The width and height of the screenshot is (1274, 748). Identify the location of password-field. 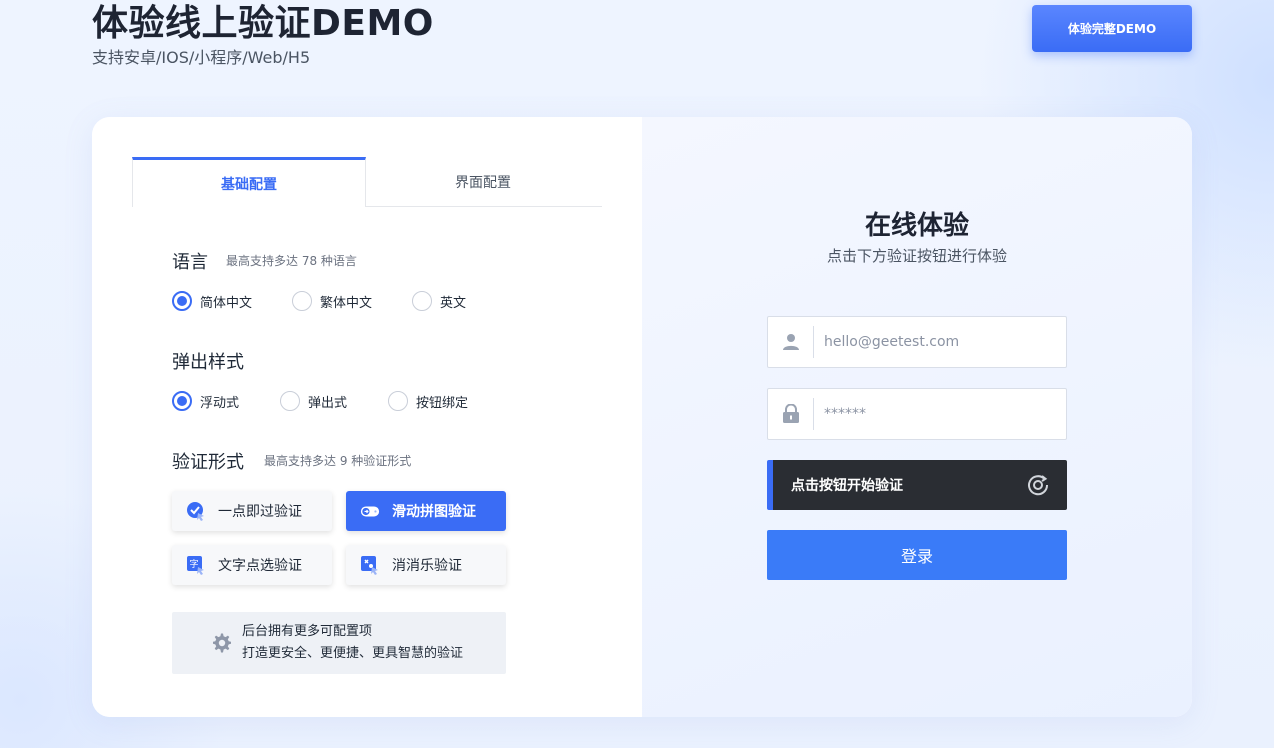
(917, 414).